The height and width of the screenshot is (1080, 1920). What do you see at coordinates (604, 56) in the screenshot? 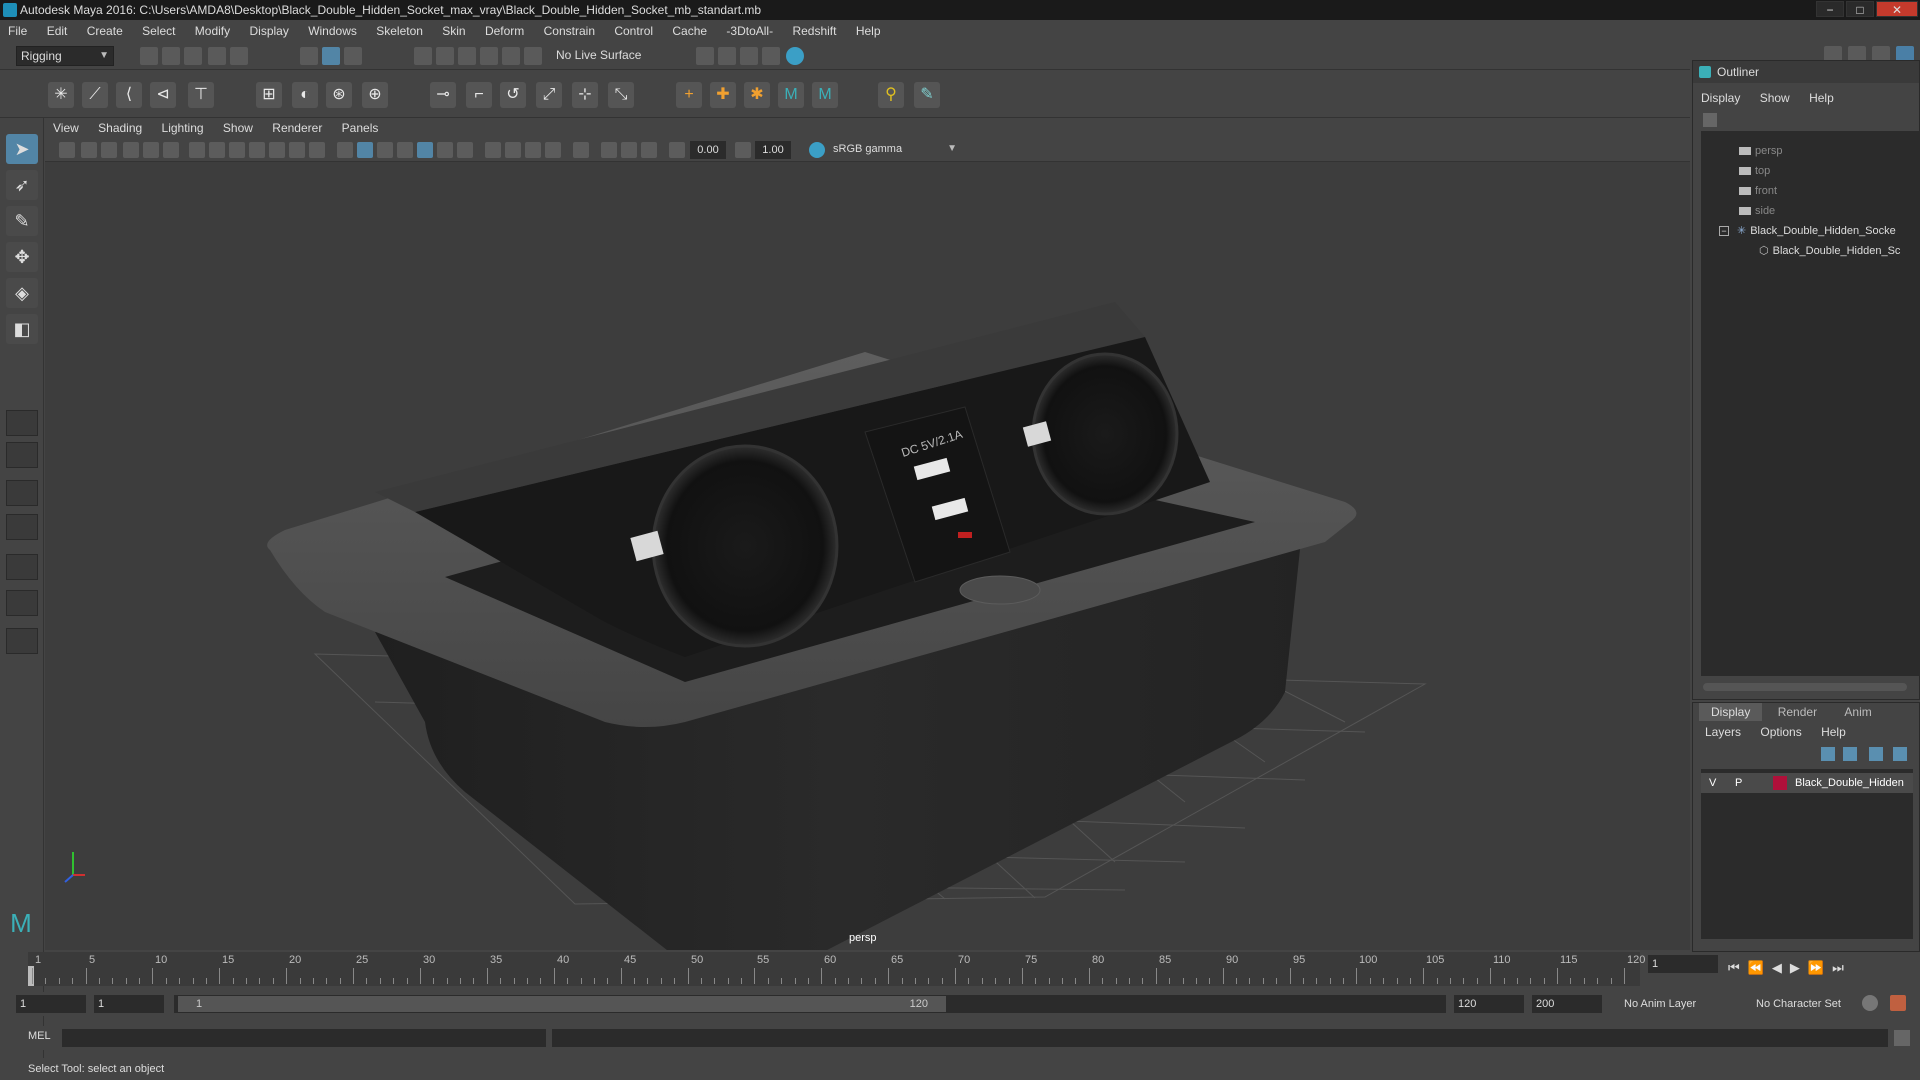
I see `live-surface-field: No Live Surface` at bounding box center [604, 56].